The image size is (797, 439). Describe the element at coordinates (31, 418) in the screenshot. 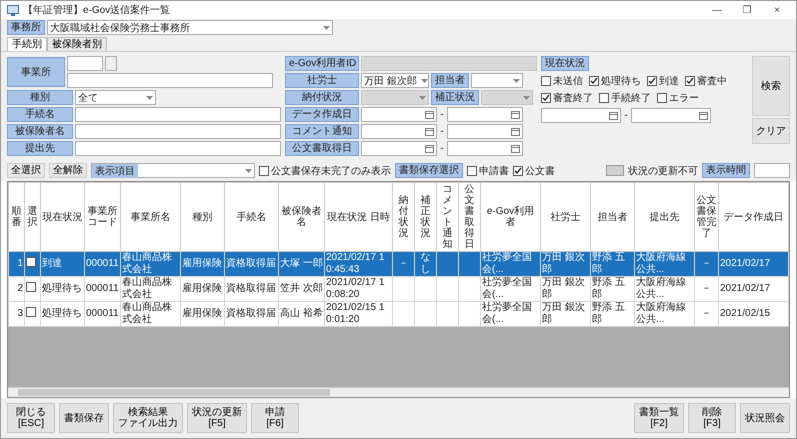

I see `footer-button: 閉じる [ESC]` at that location.